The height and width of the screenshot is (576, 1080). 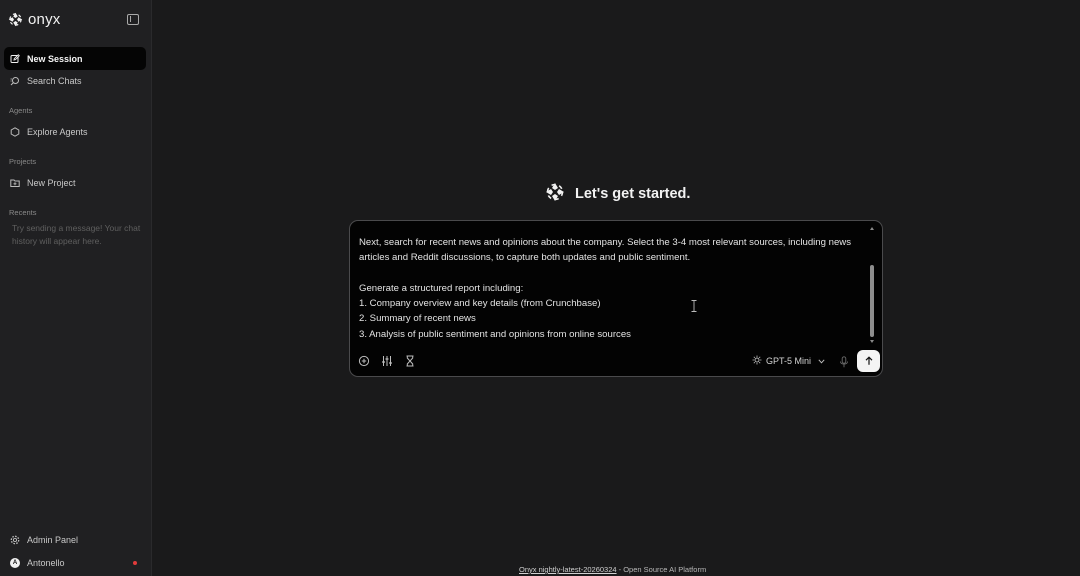 I want to click on sidebar-toggle-icon, so click(x=133, y=19).